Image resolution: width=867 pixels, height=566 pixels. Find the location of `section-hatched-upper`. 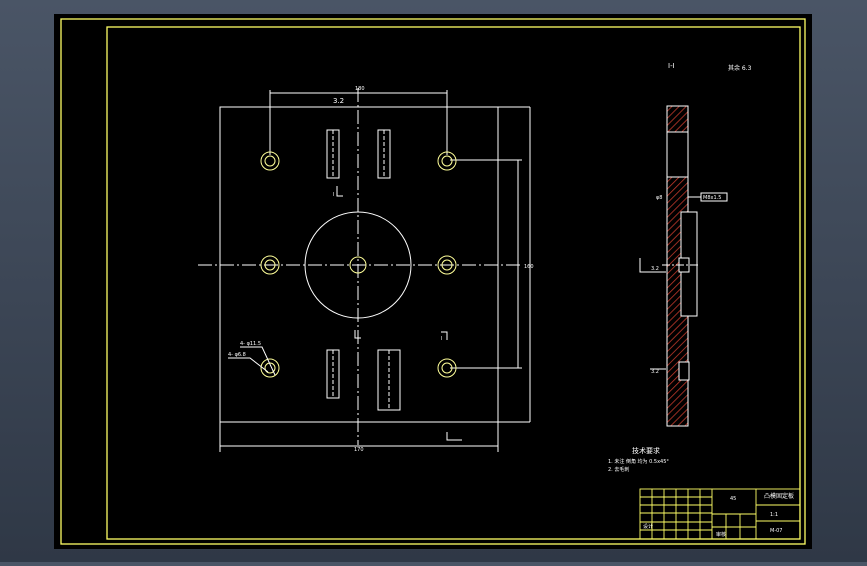

section-hatched-upper is located at coordinates (677, 119).